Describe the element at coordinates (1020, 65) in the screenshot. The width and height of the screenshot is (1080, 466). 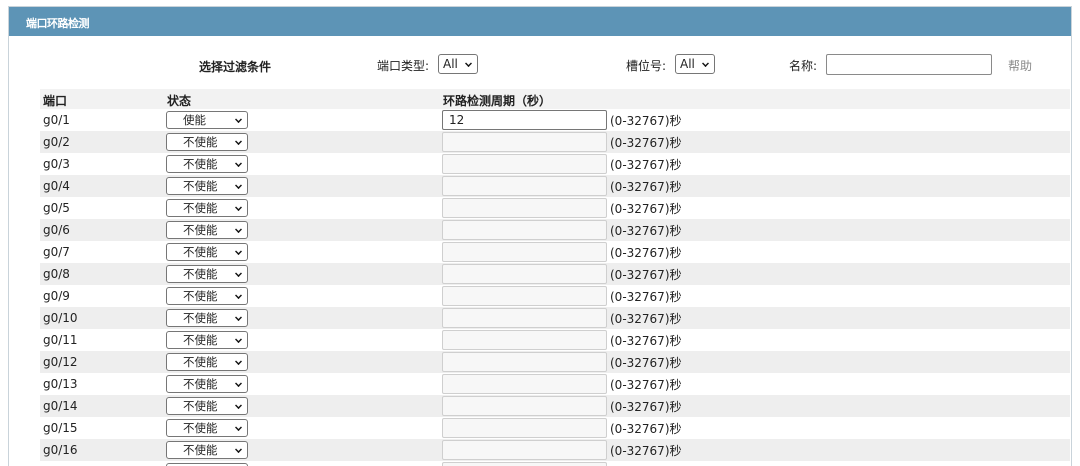
I see `help-link: 帮助` at that location.